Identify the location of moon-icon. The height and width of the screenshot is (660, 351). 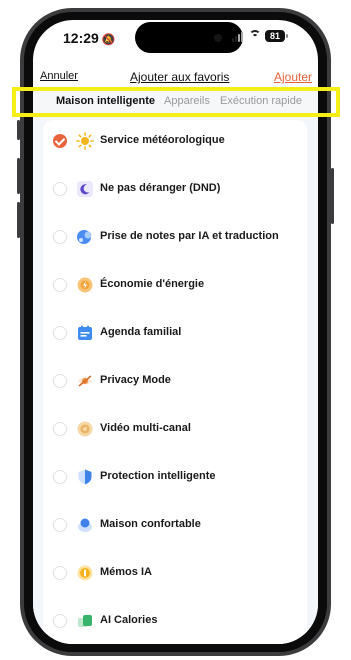
(85, 189).